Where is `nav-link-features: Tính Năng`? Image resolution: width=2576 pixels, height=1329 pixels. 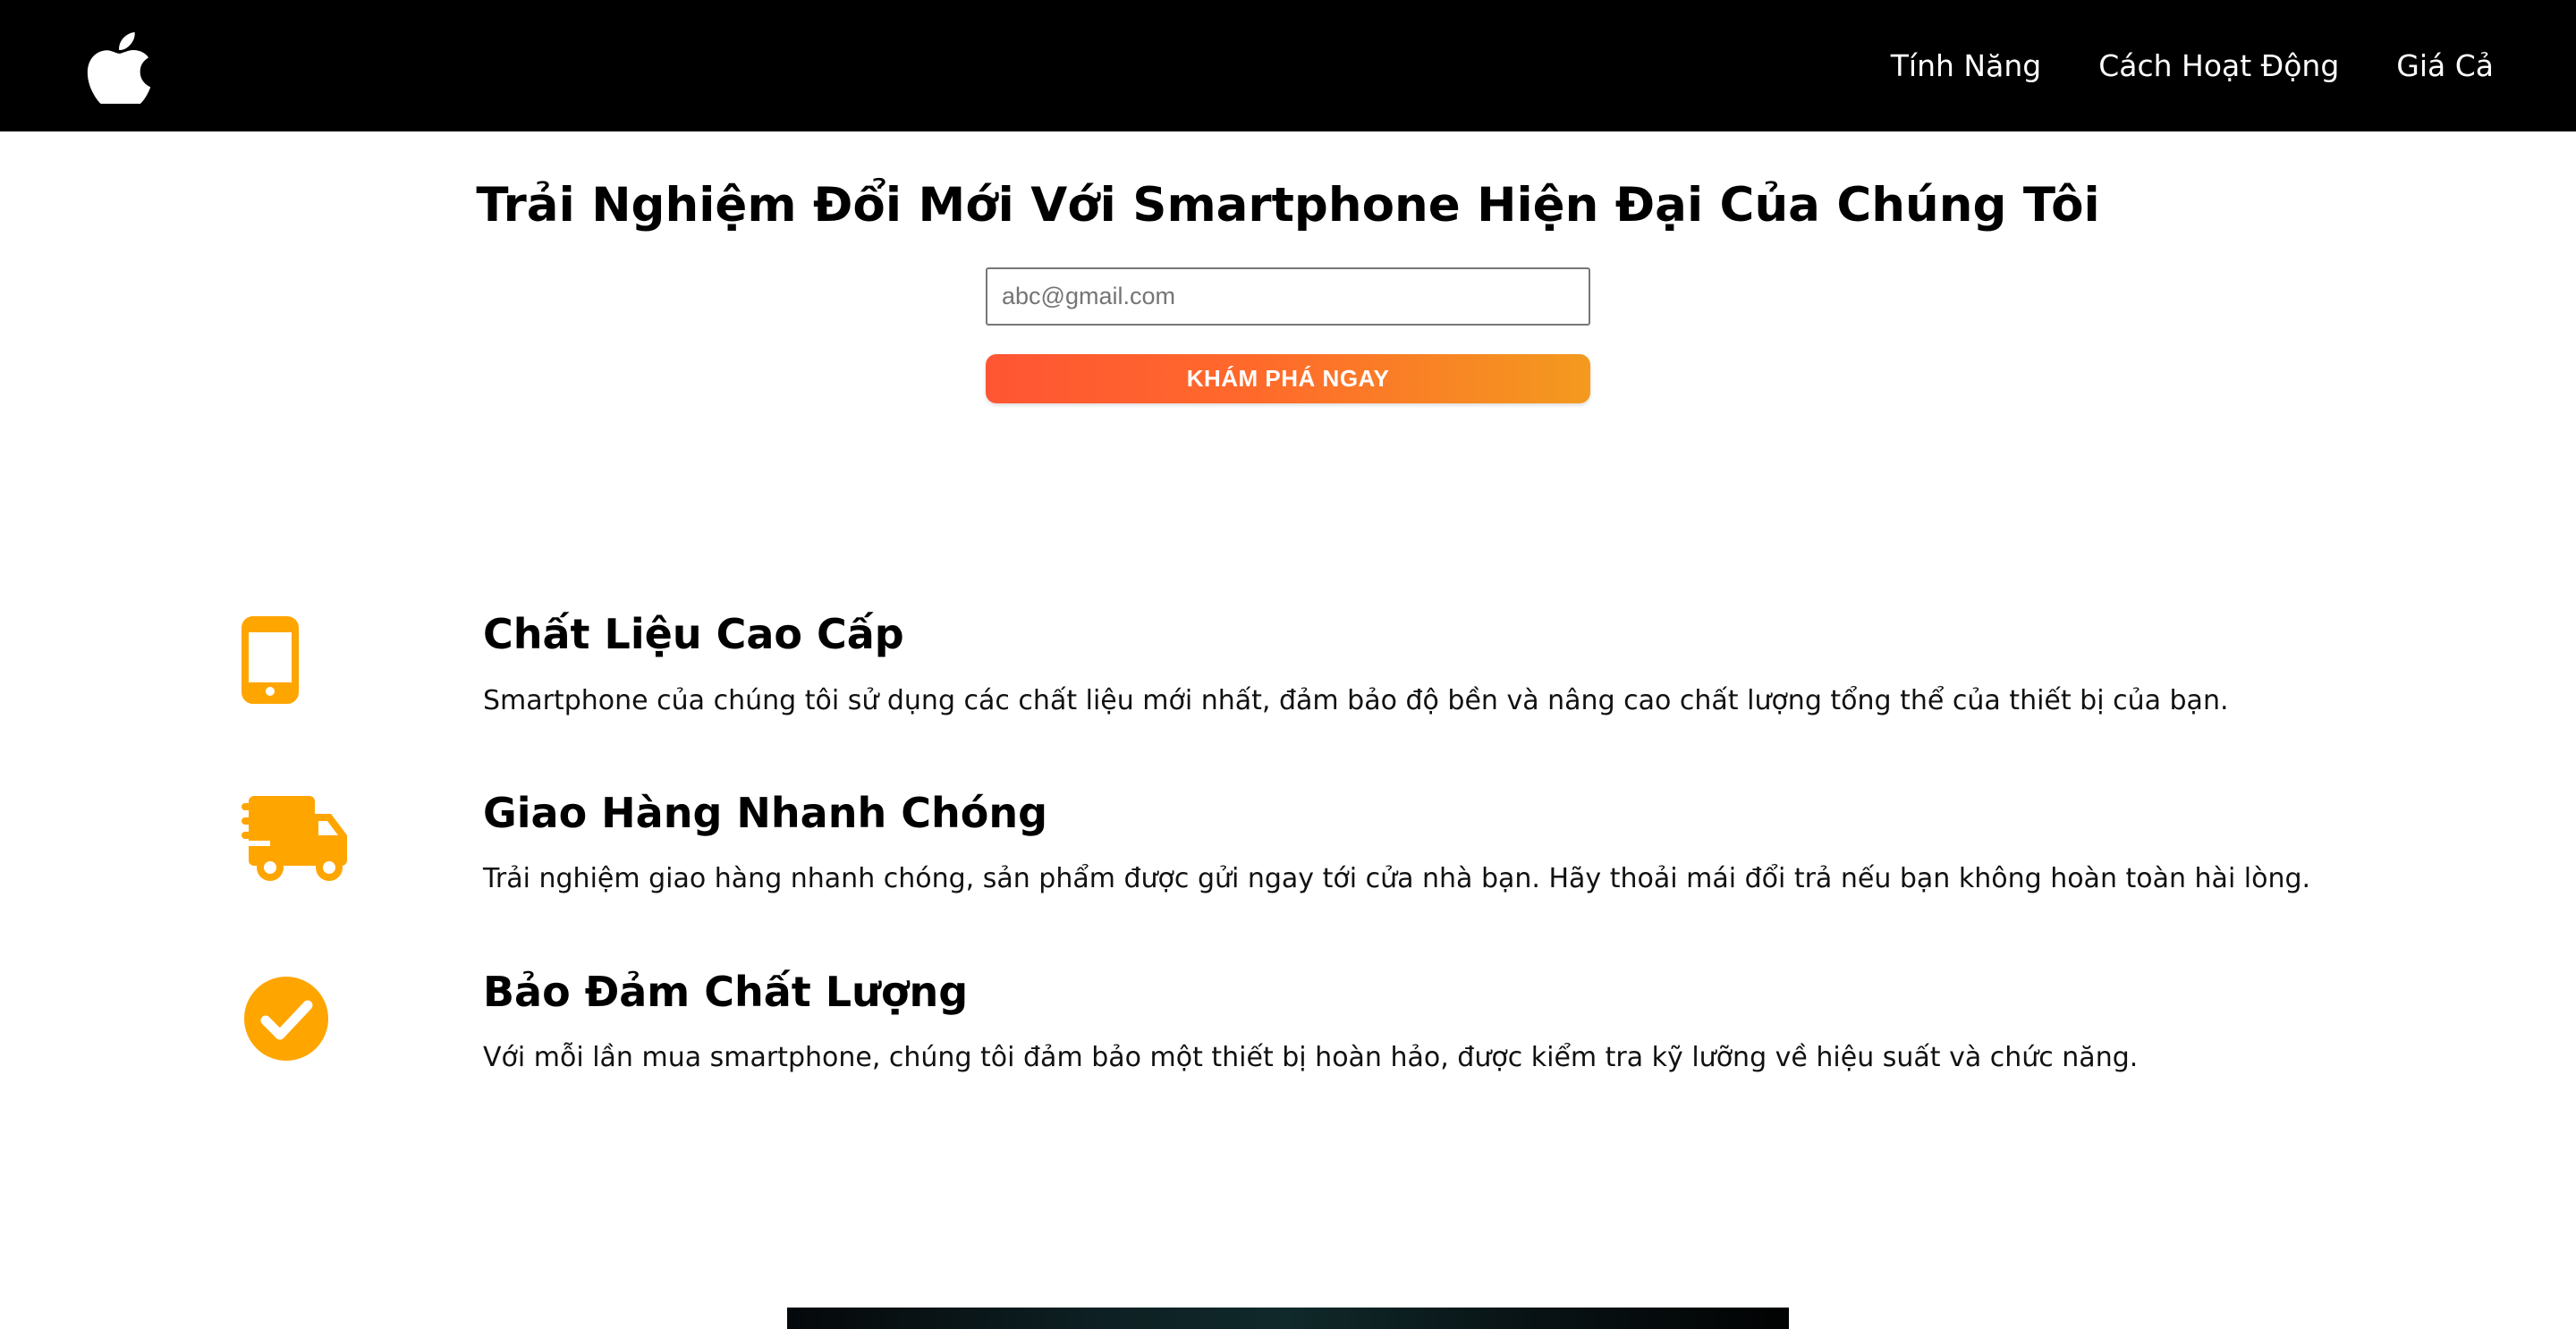
nav-link-features: Tính Năng is located at coordinates (1966, 65).